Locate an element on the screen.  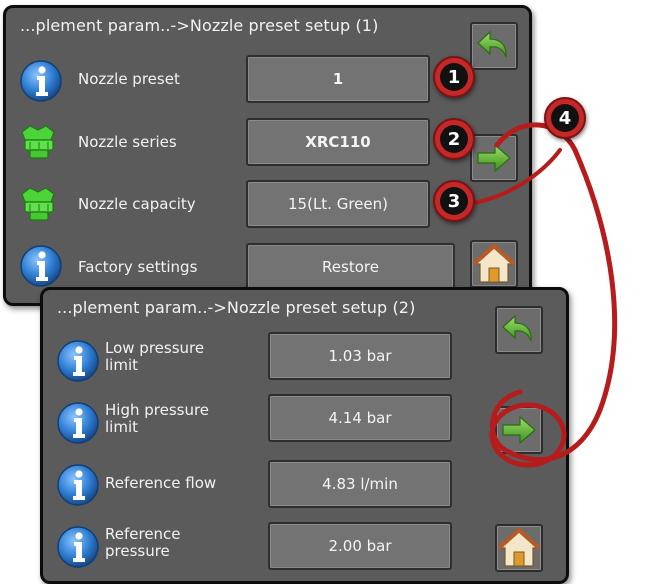
label-line: High pressure is located at coordinates (157, 410).